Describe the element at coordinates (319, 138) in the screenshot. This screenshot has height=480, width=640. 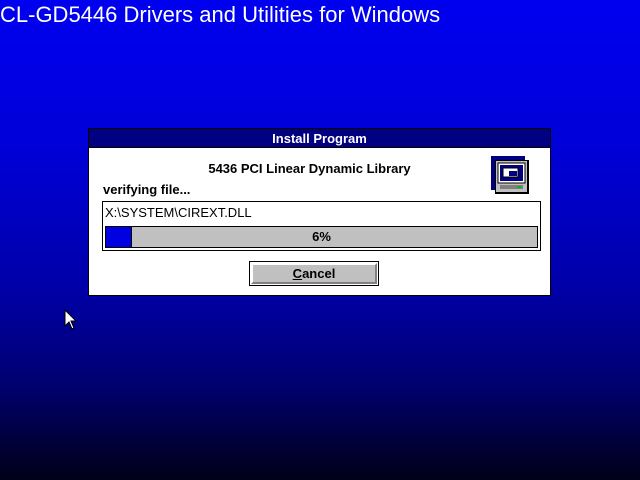
I see `dialog-titlebar: Install Program` at that location.